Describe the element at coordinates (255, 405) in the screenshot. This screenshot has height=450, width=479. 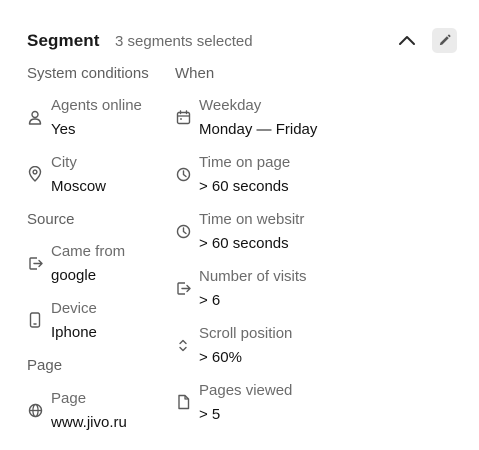
I see `condition-pages-viewed: Pages viewed > 5` at that location.